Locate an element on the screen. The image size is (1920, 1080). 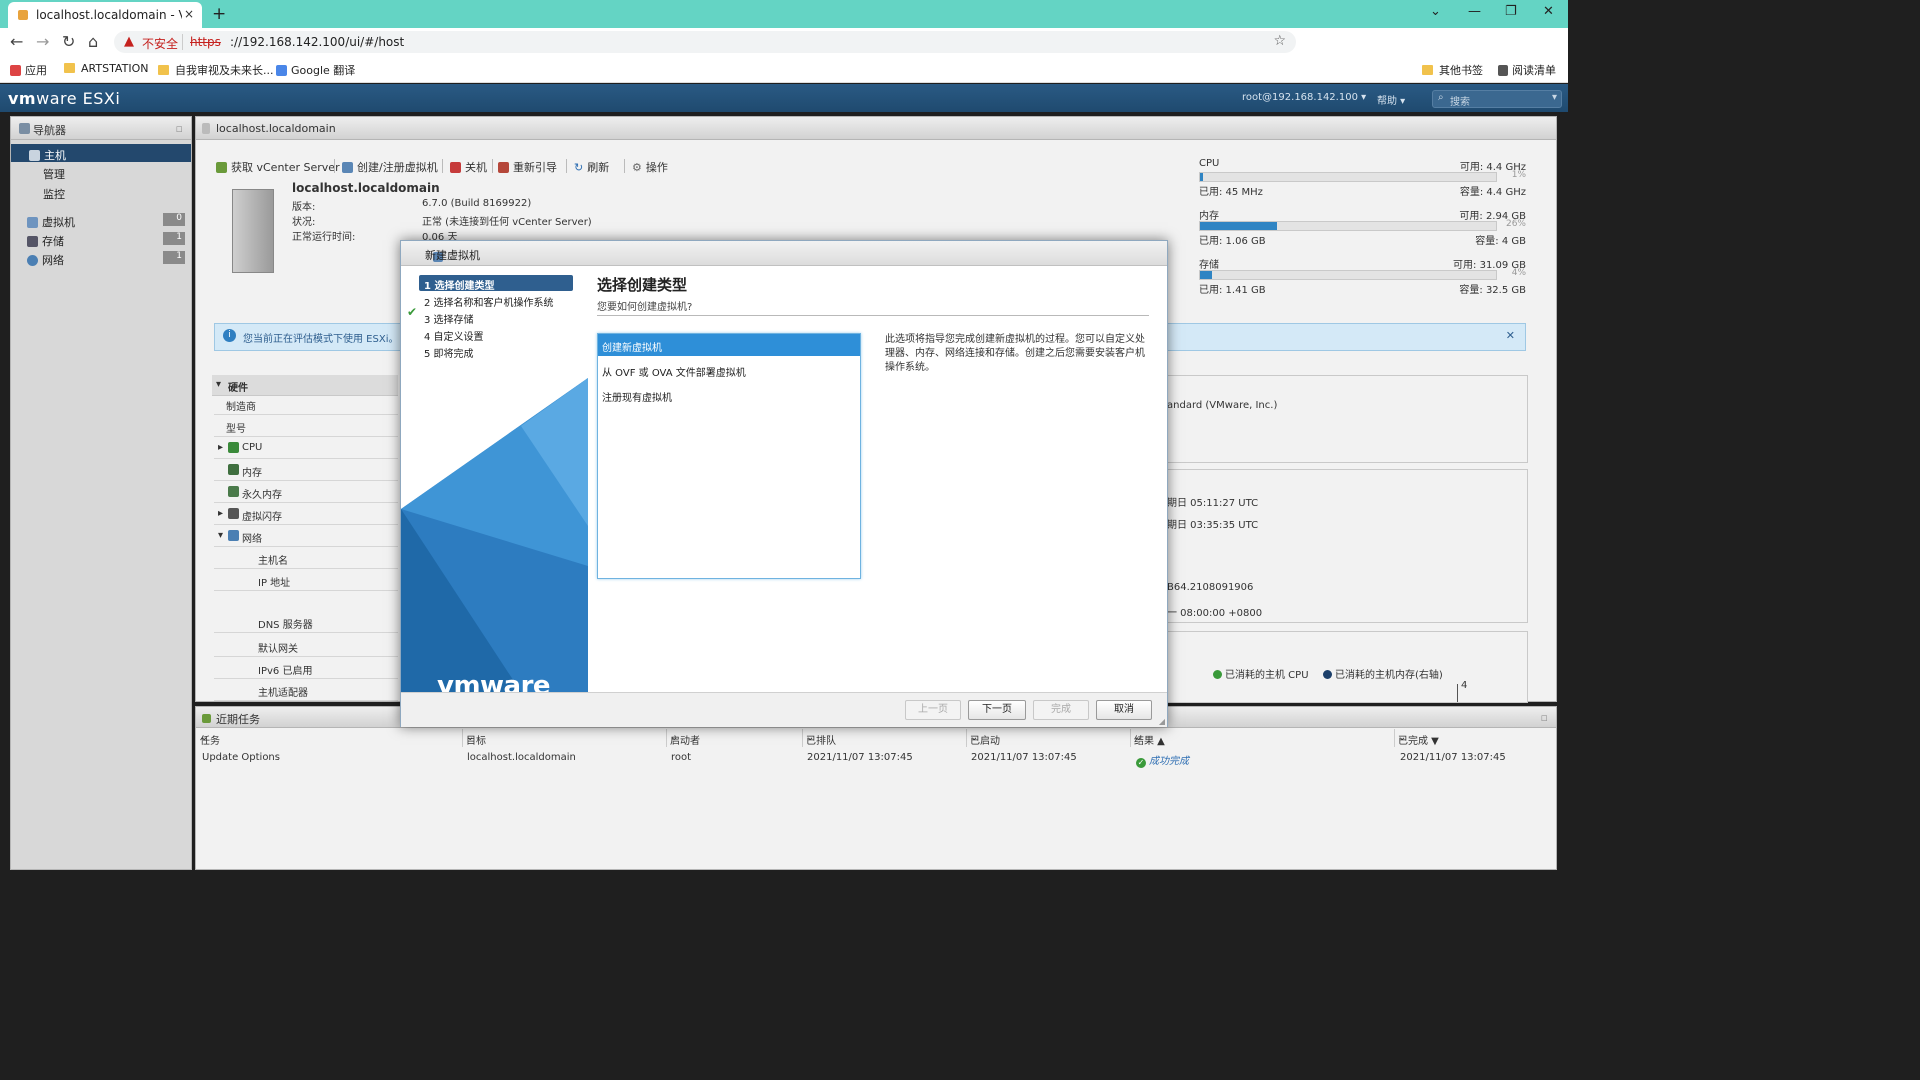
expand-caret-icon: ▾ is located at coordinates (220, 535).